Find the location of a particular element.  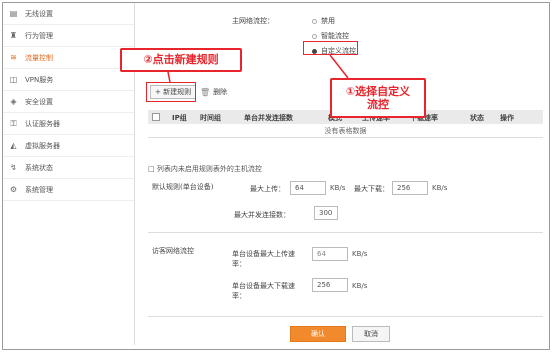

callout-step1: ①选择自定义 流控 is located at coordinates (378, 98).